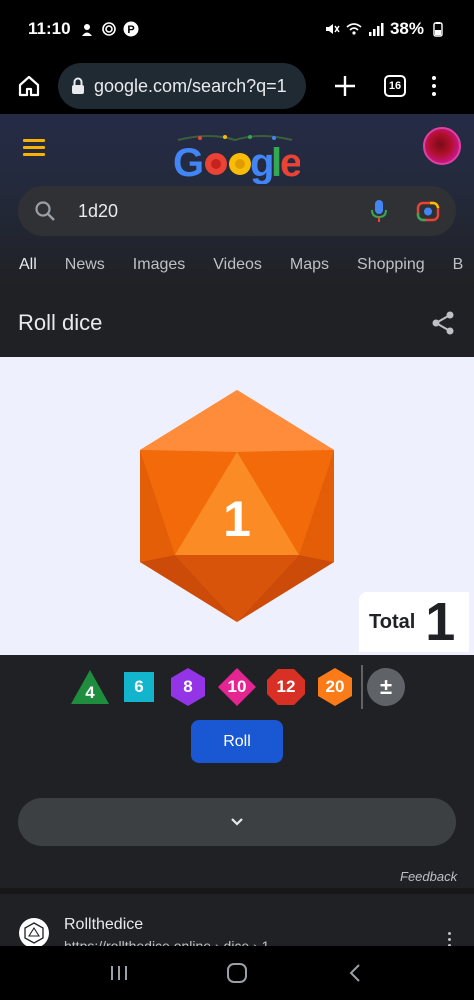 The width and height of the screenshot is (474, 1000). What do you see at coordinates (440, 622) in the screenshot?
I see `total-value: 1` at bounding box center [440, 622].